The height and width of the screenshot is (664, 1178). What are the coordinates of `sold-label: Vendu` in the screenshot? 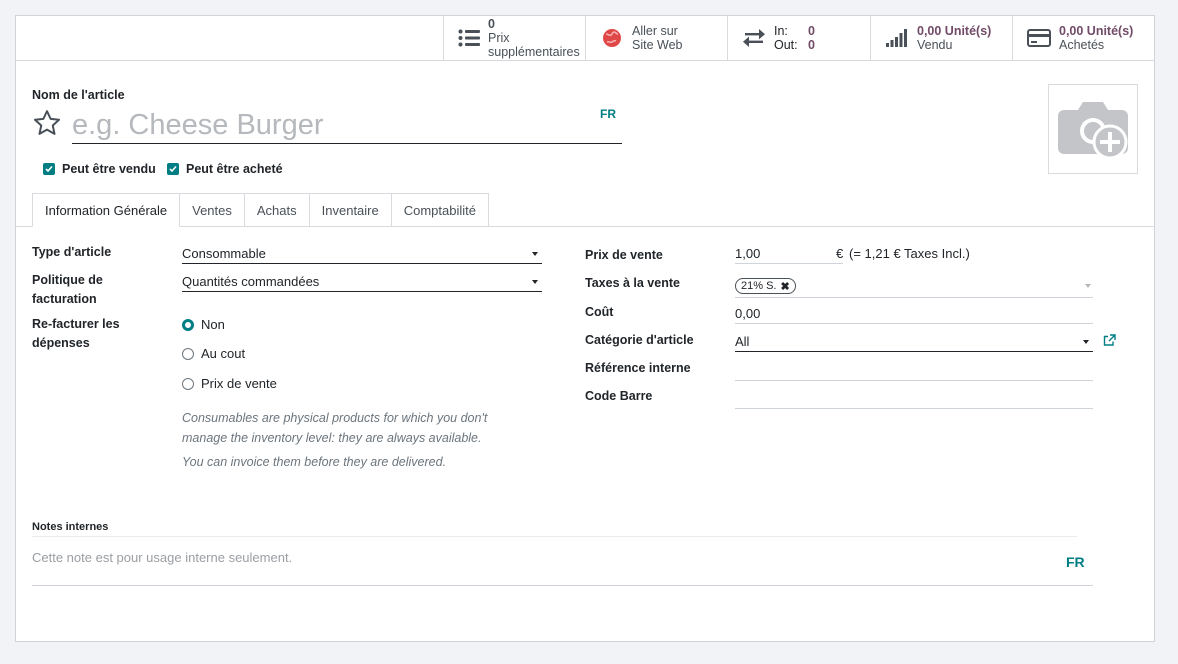 It's located at (935, 45).